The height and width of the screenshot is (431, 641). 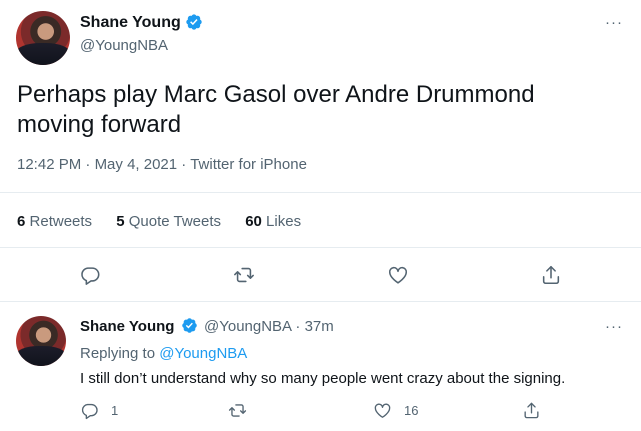 I want to click on author-handle: @YoungNBA, so click(x=124, y=45).